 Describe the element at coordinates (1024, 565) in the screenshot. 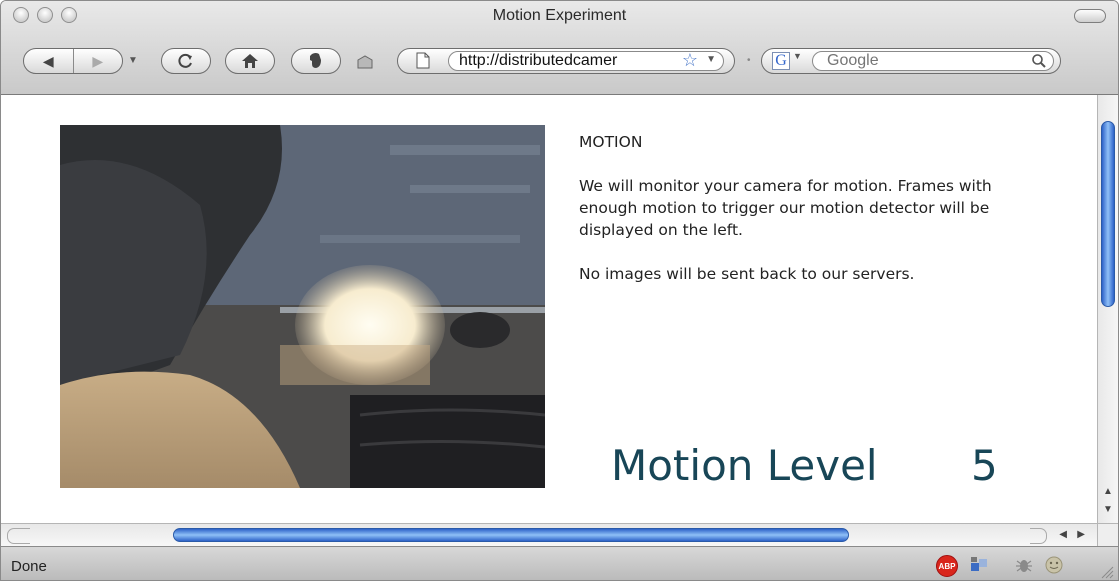

I see `bug-icon` at that location.